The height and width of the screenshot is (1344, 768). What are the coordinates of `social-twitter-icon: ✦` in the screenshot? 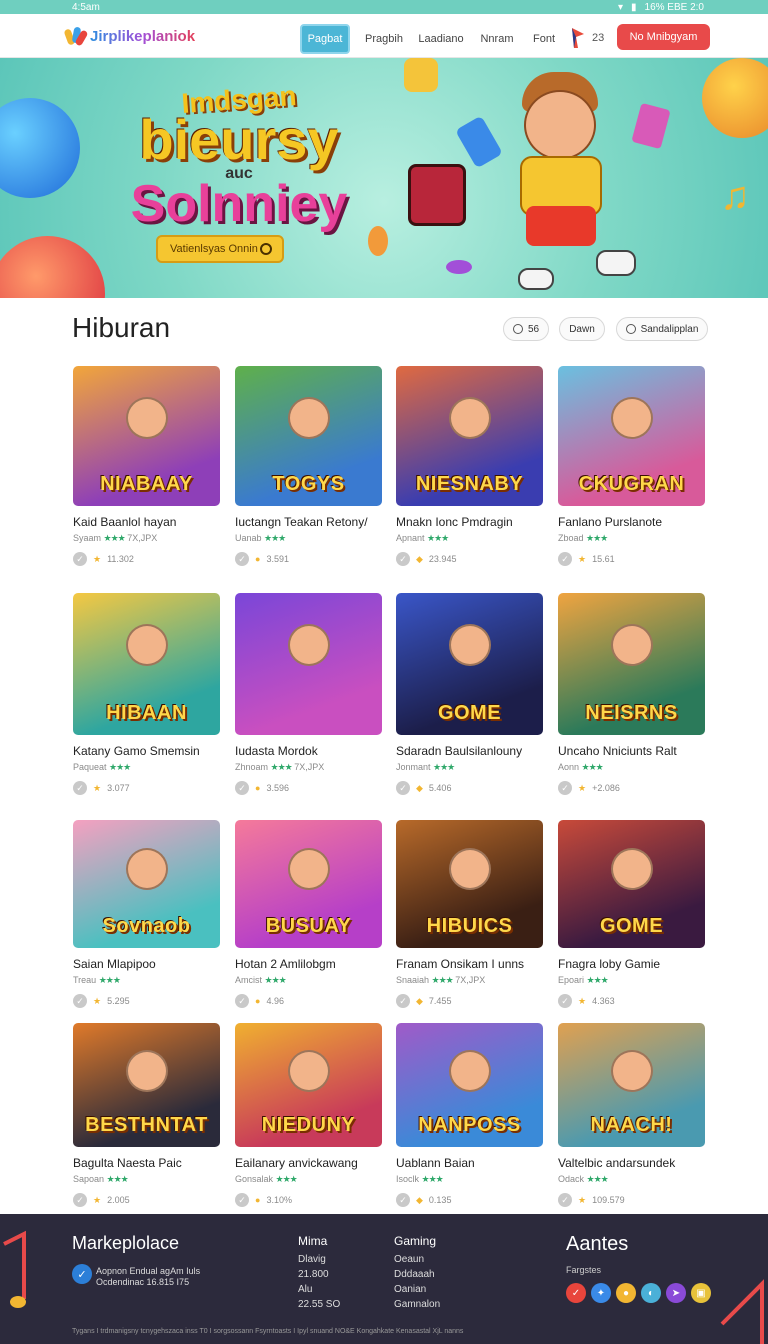 It's located at (601, 1293).